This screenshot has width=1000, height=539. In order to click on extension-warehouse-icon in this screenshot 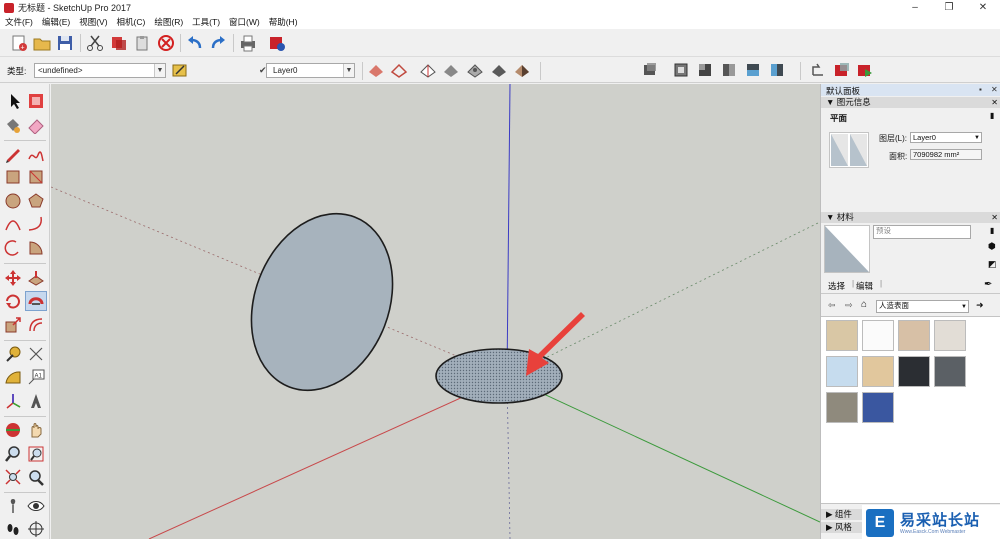, I will do `click(865, 70)`.